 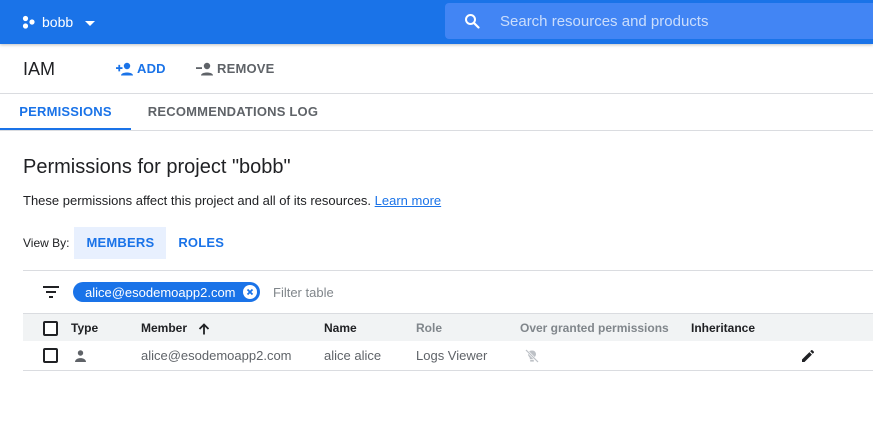 I want to click on view-by-members-button: MEMBERS, so click(x=120, y=243).